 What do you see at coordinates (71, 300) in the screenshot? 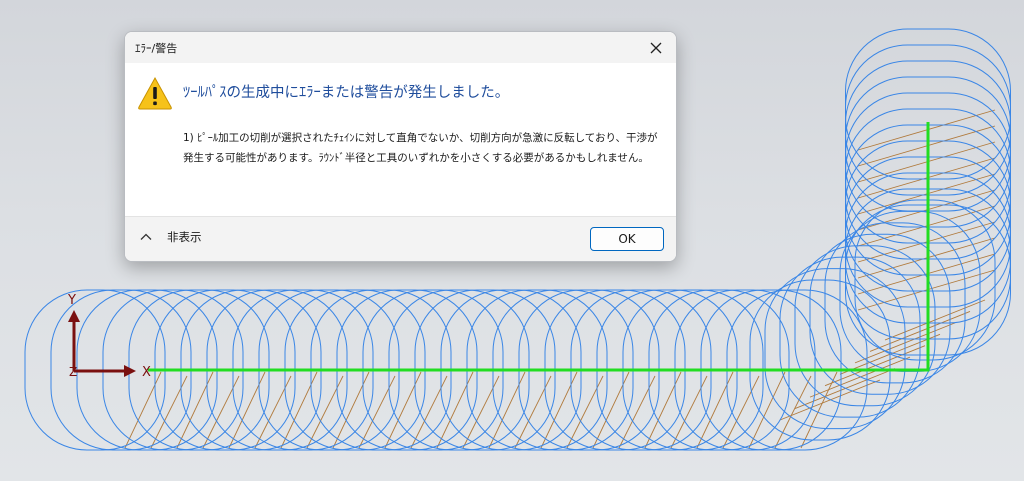
I see `axis-y-label: Y` at bounding box center [71, 300].